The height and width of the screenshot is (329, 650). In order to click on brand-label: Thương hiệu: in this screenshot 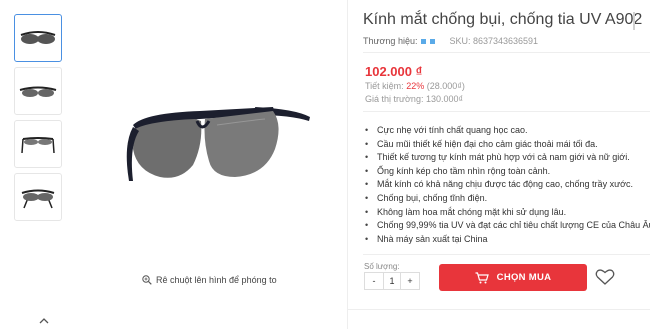, I will do `click(390, 41)`.